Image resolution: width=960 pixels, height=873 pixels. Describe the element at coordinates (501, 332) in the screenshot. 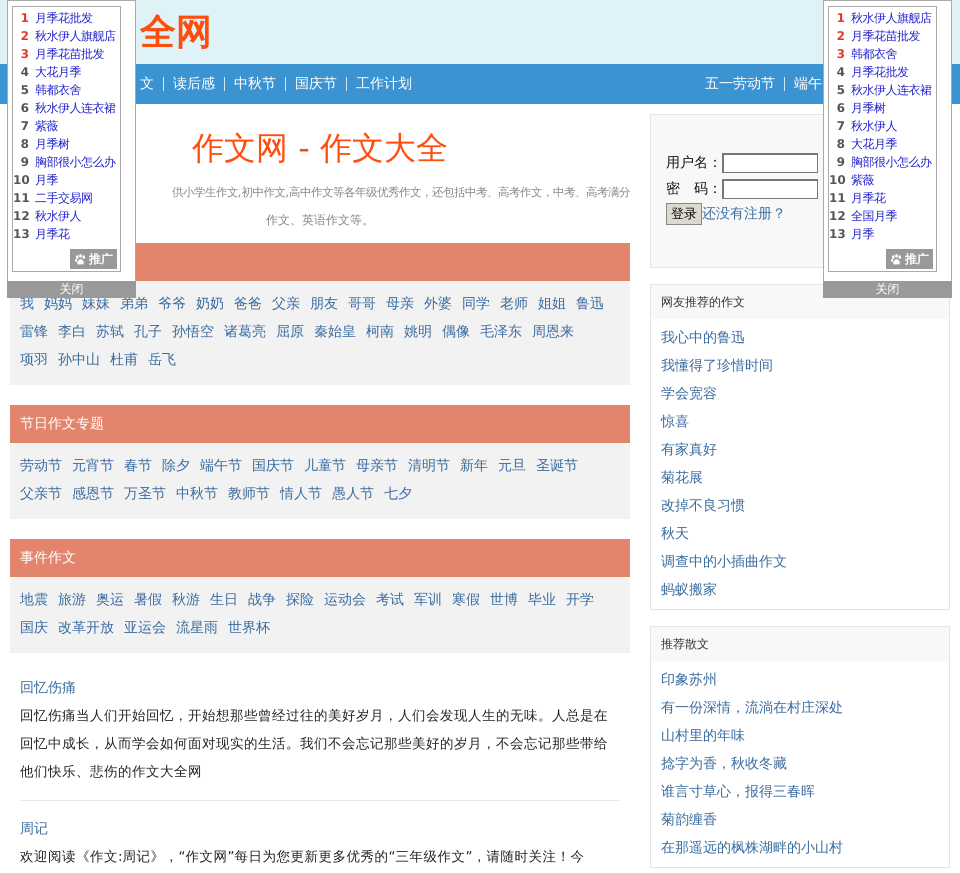

I see `tag-link: 毛泽东` at that location.